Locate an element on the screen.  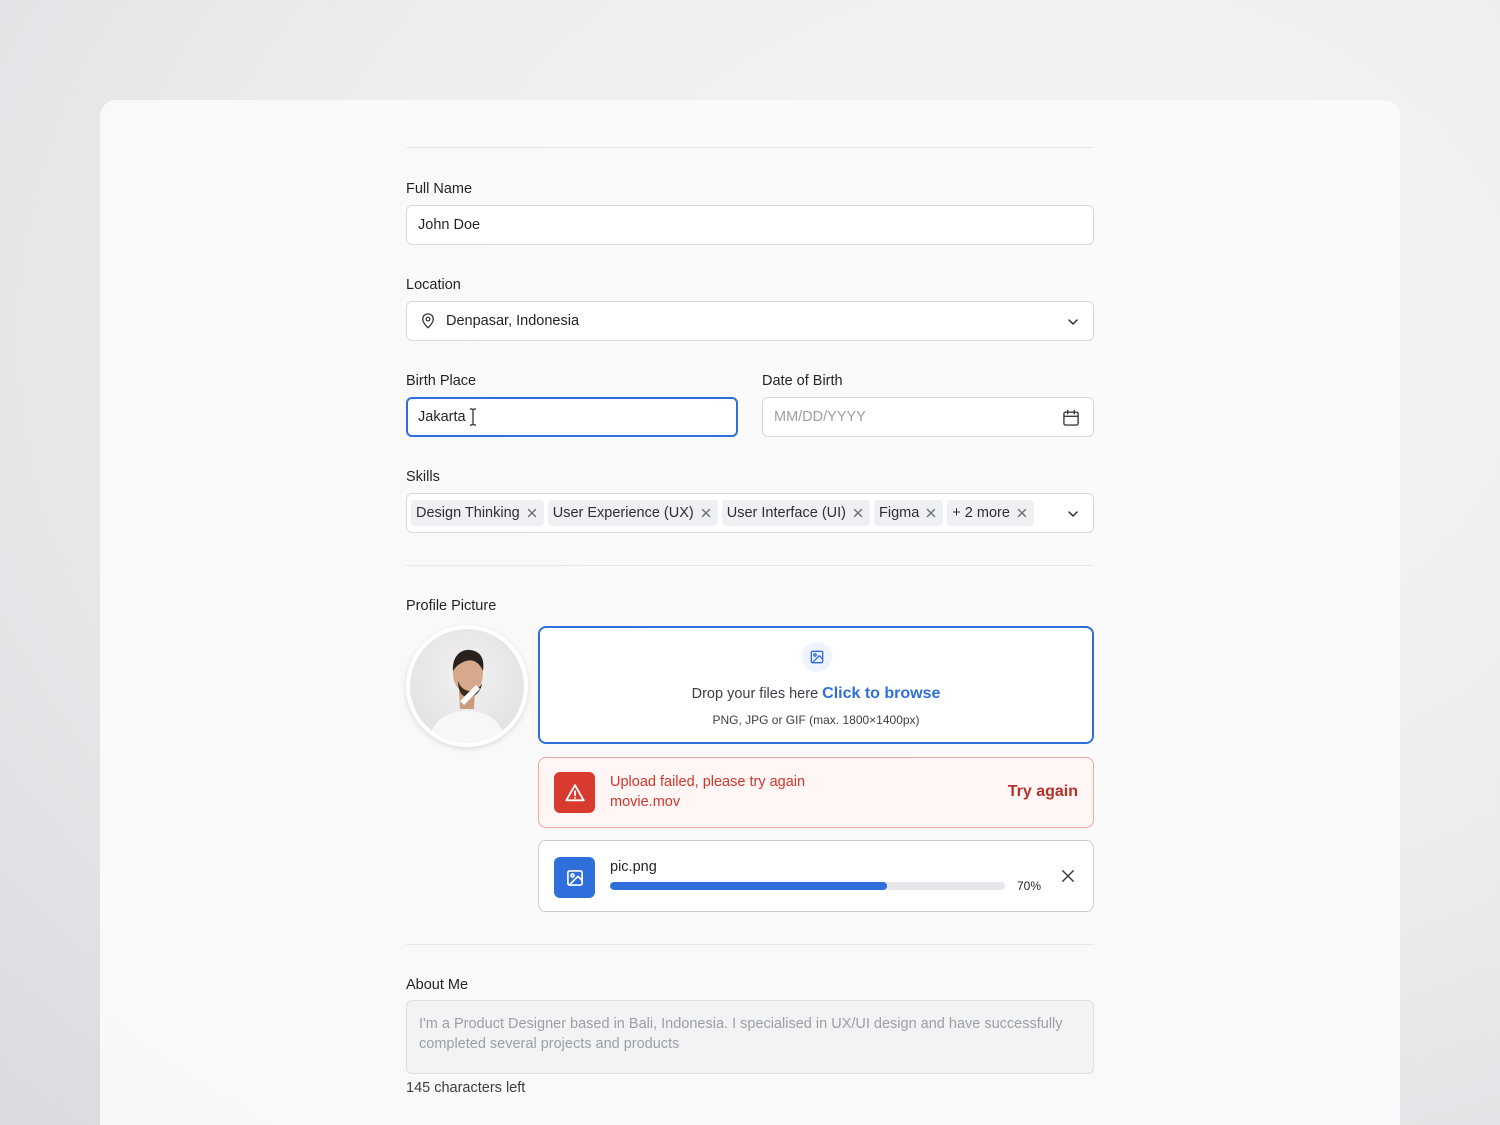
text-cursor-icon is located at coordinates (473, 417).